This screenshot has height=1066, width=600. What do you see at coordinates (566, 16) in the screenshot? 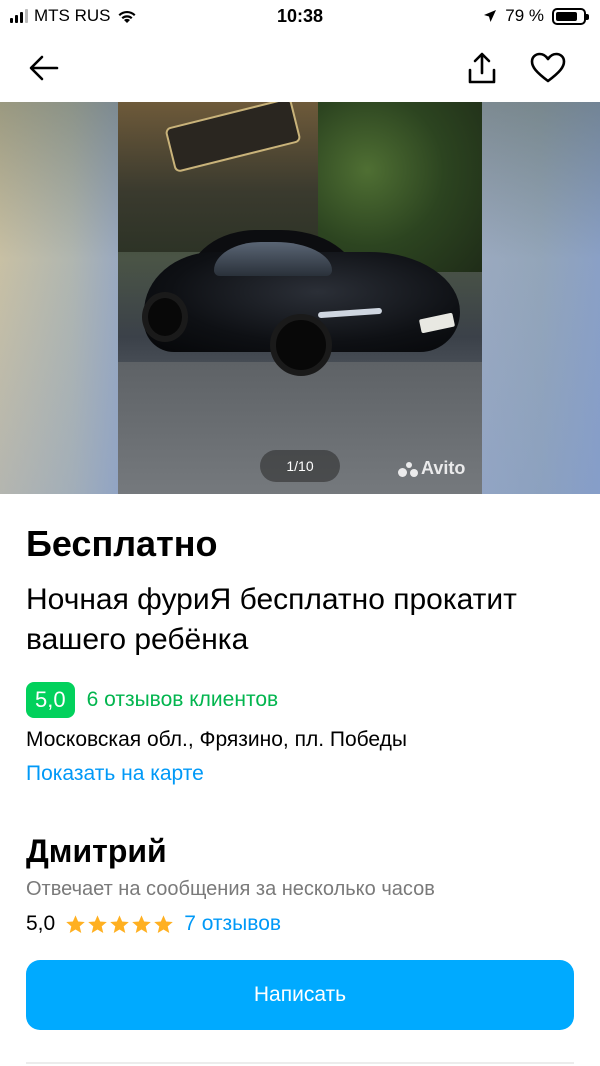
I see `battery-fill` at bounding box center [566, 16].